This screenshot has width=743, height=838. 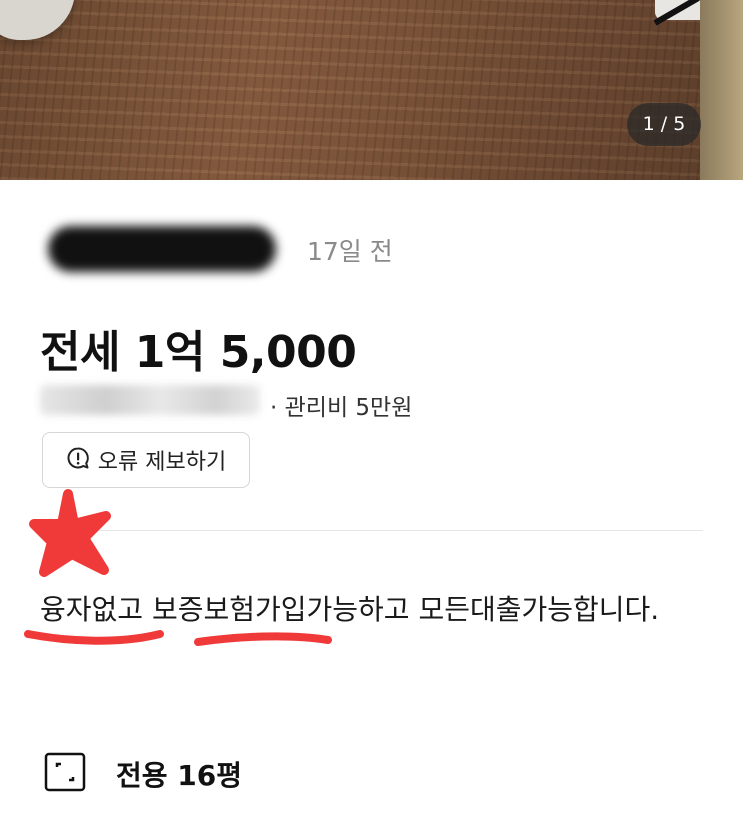 I want to click on photo-wall-edge, so click(x=721, y=90).